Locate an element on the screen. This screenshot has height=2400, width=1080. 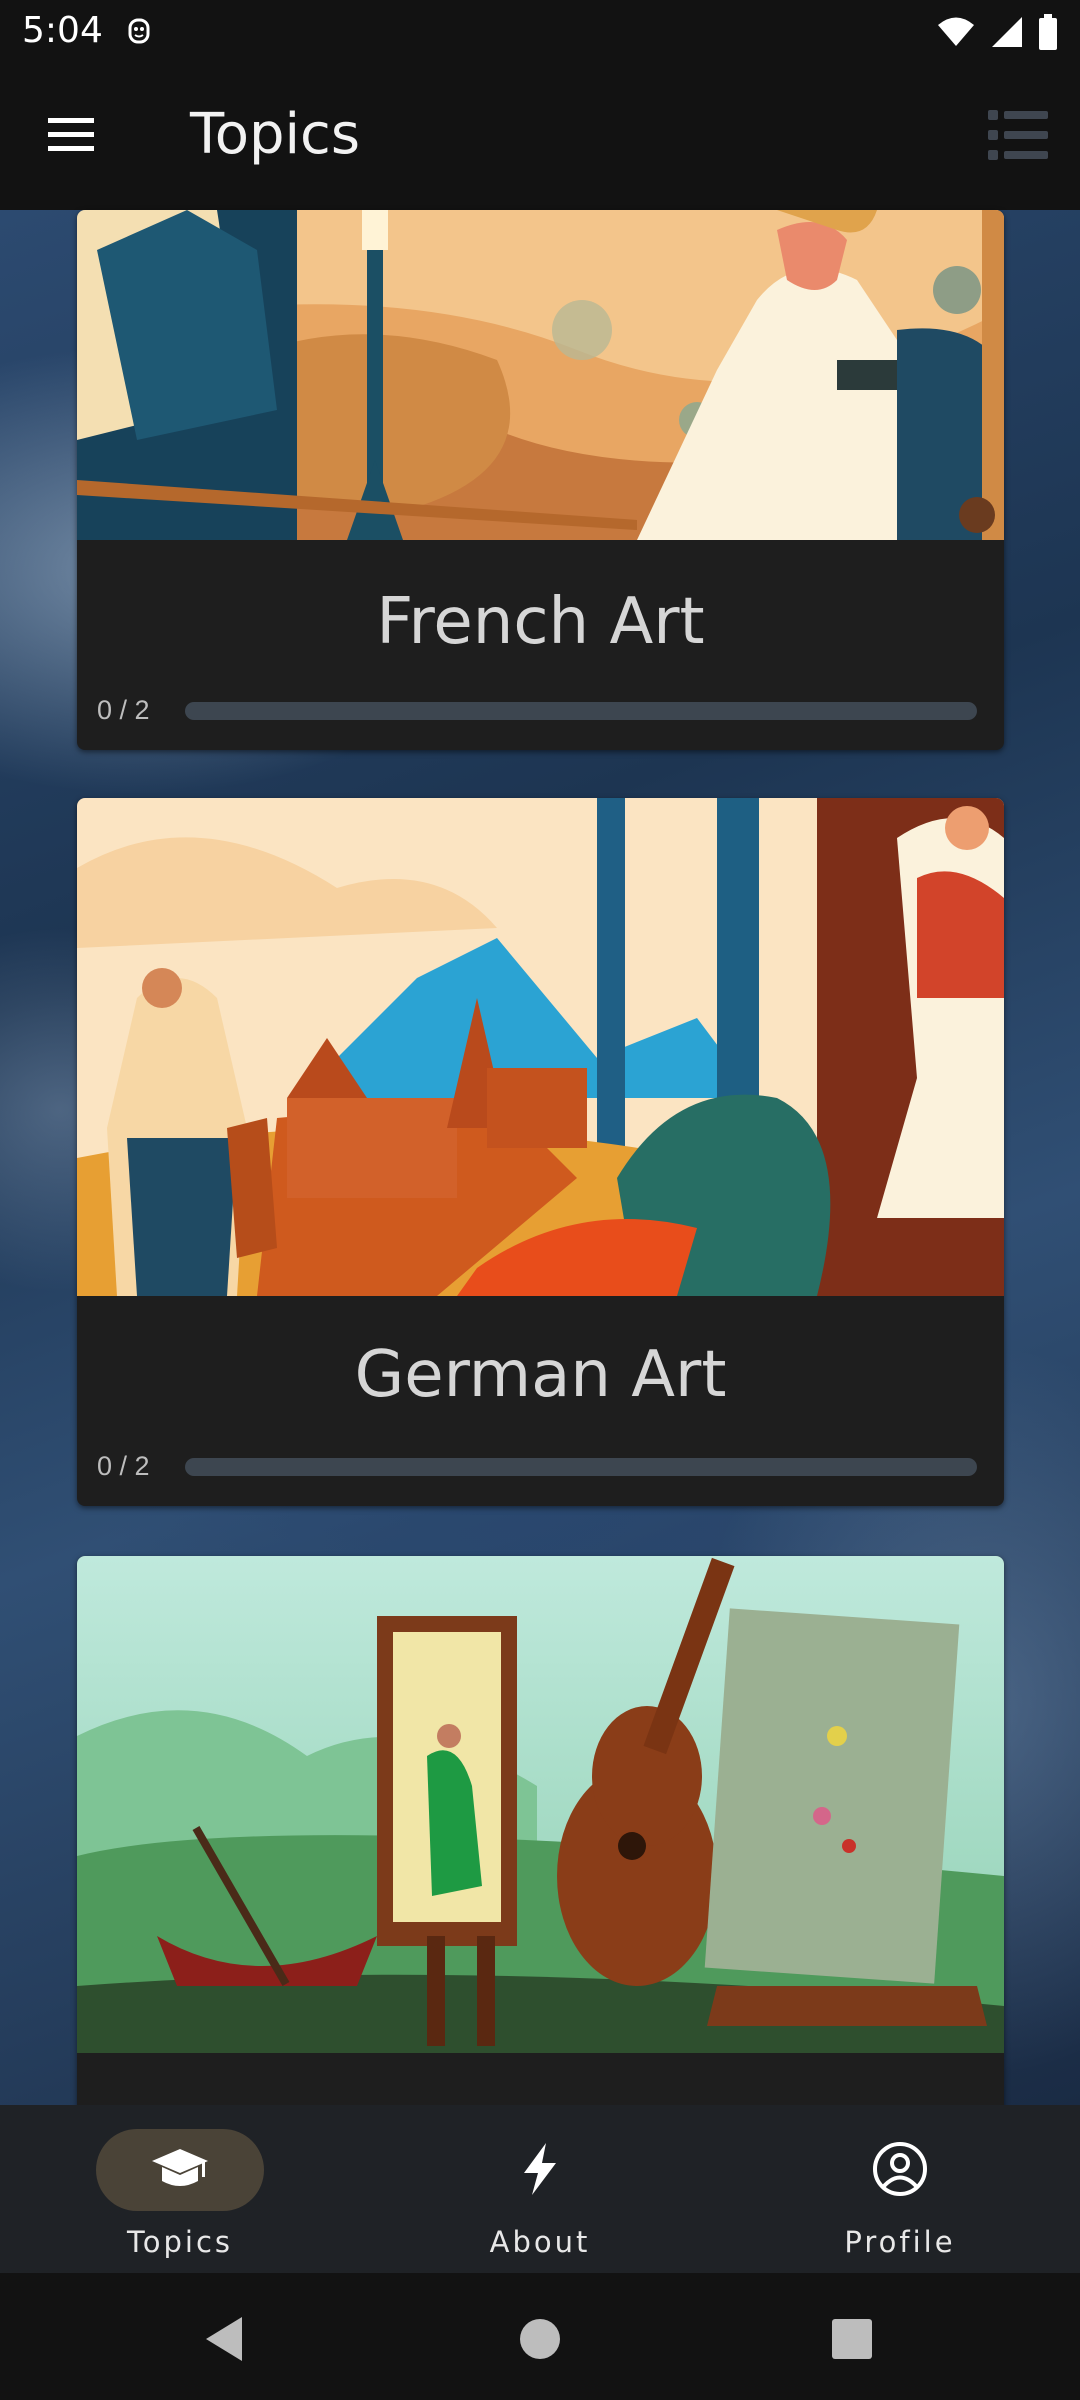
nav-label: Topics is located at coordinates (180, 2242).